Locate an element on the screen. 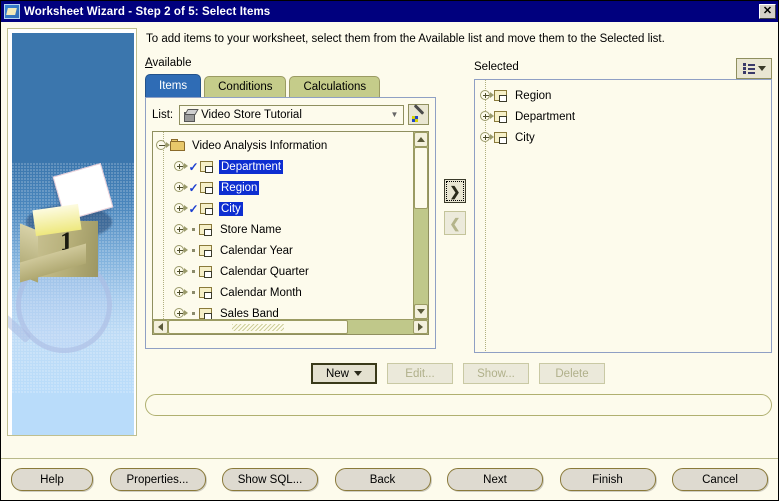  help-button: Help is located at coordinates (52, 479).